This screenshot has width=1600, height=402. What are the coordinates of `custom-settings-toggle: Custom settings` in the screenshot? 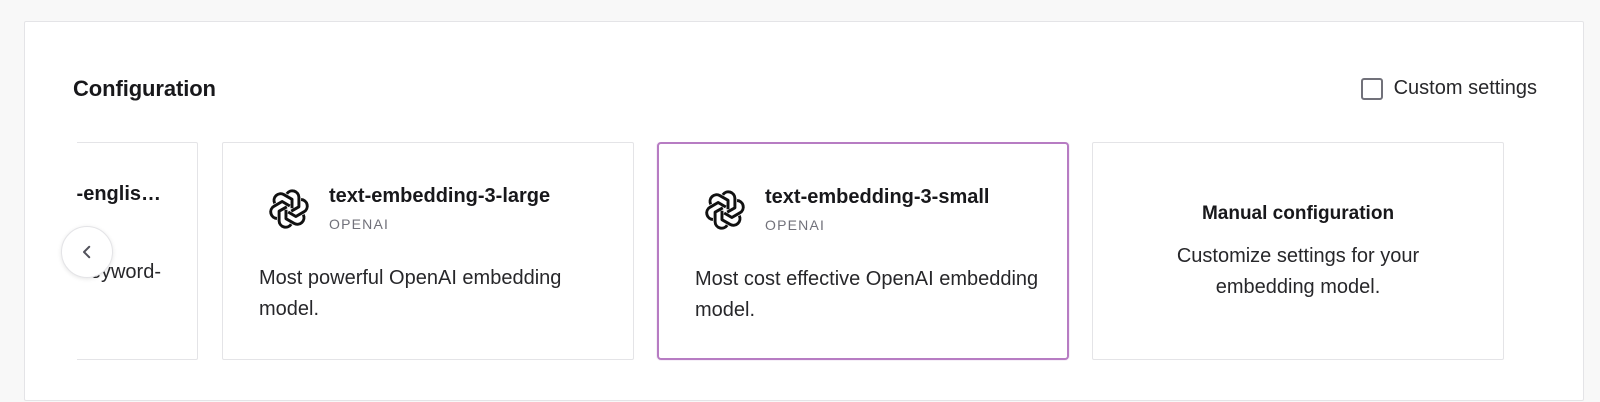 It's located at (1448, 88).